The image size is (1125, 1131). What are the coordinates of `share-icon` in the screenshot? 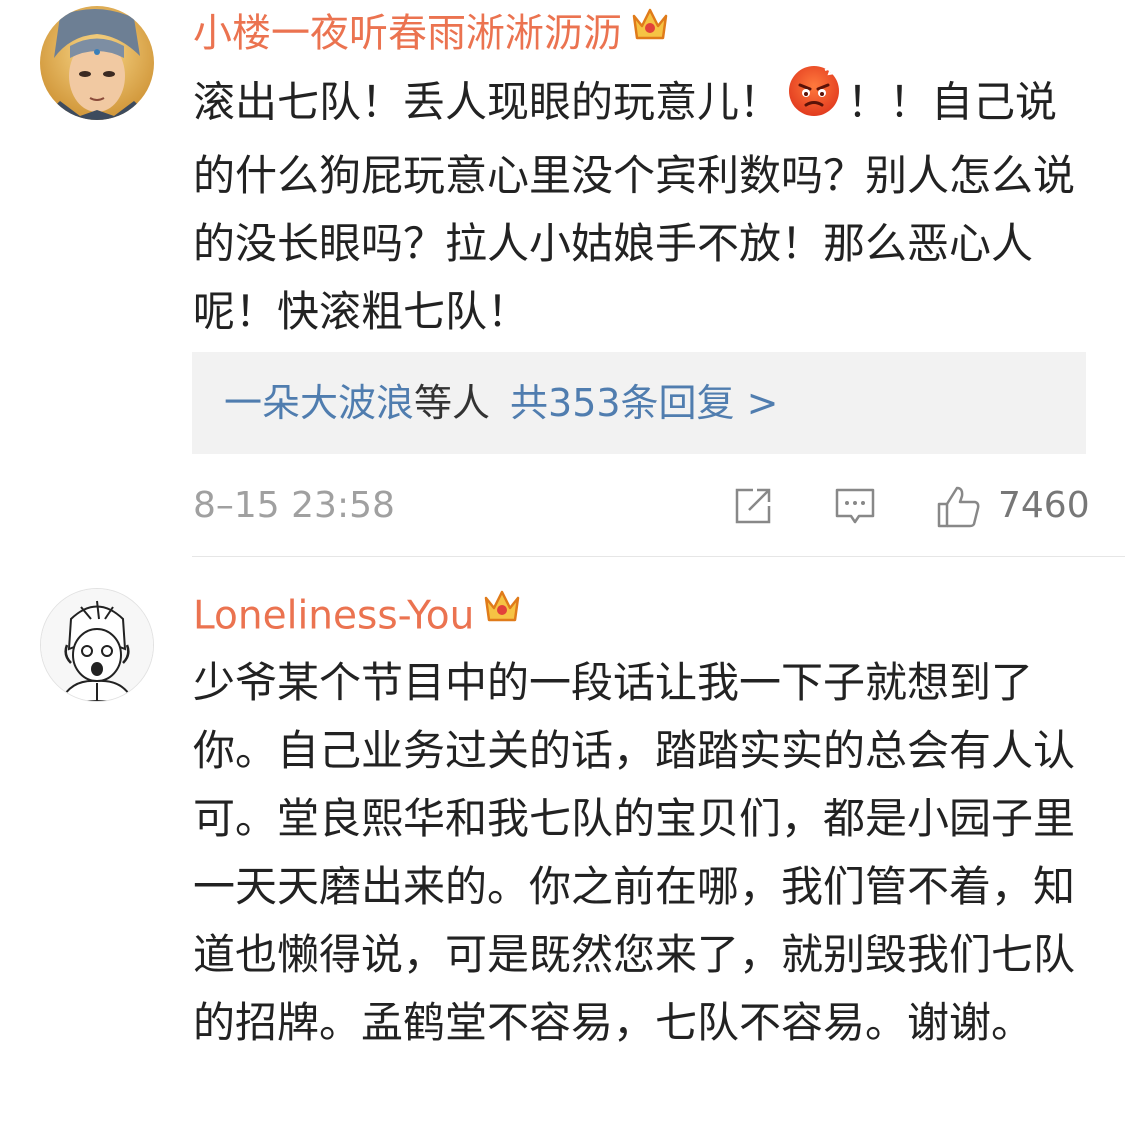 It's located at (753, 508).